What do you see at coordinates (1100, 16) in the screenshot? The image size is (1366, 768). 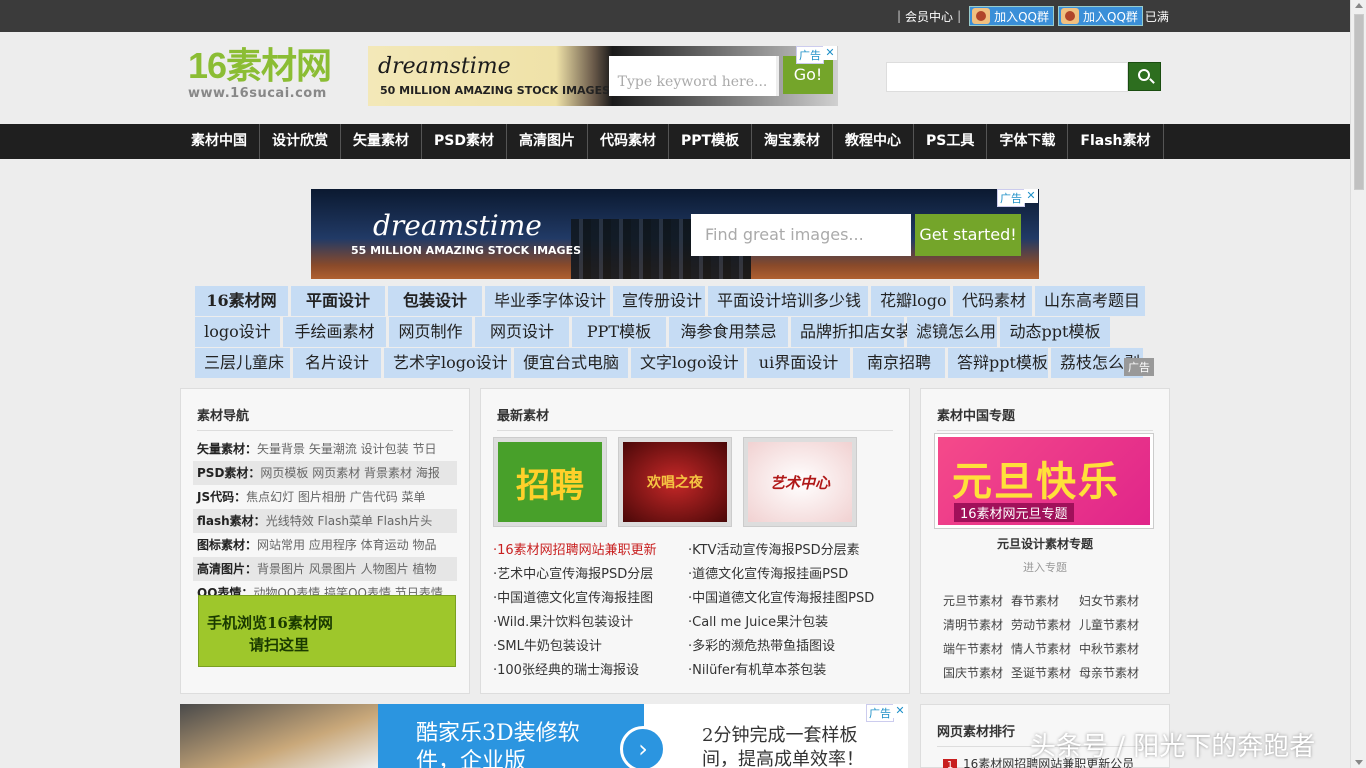 I see `join-qq-group-button-2: 加入QQ群` at bounding box center [1100, 16].